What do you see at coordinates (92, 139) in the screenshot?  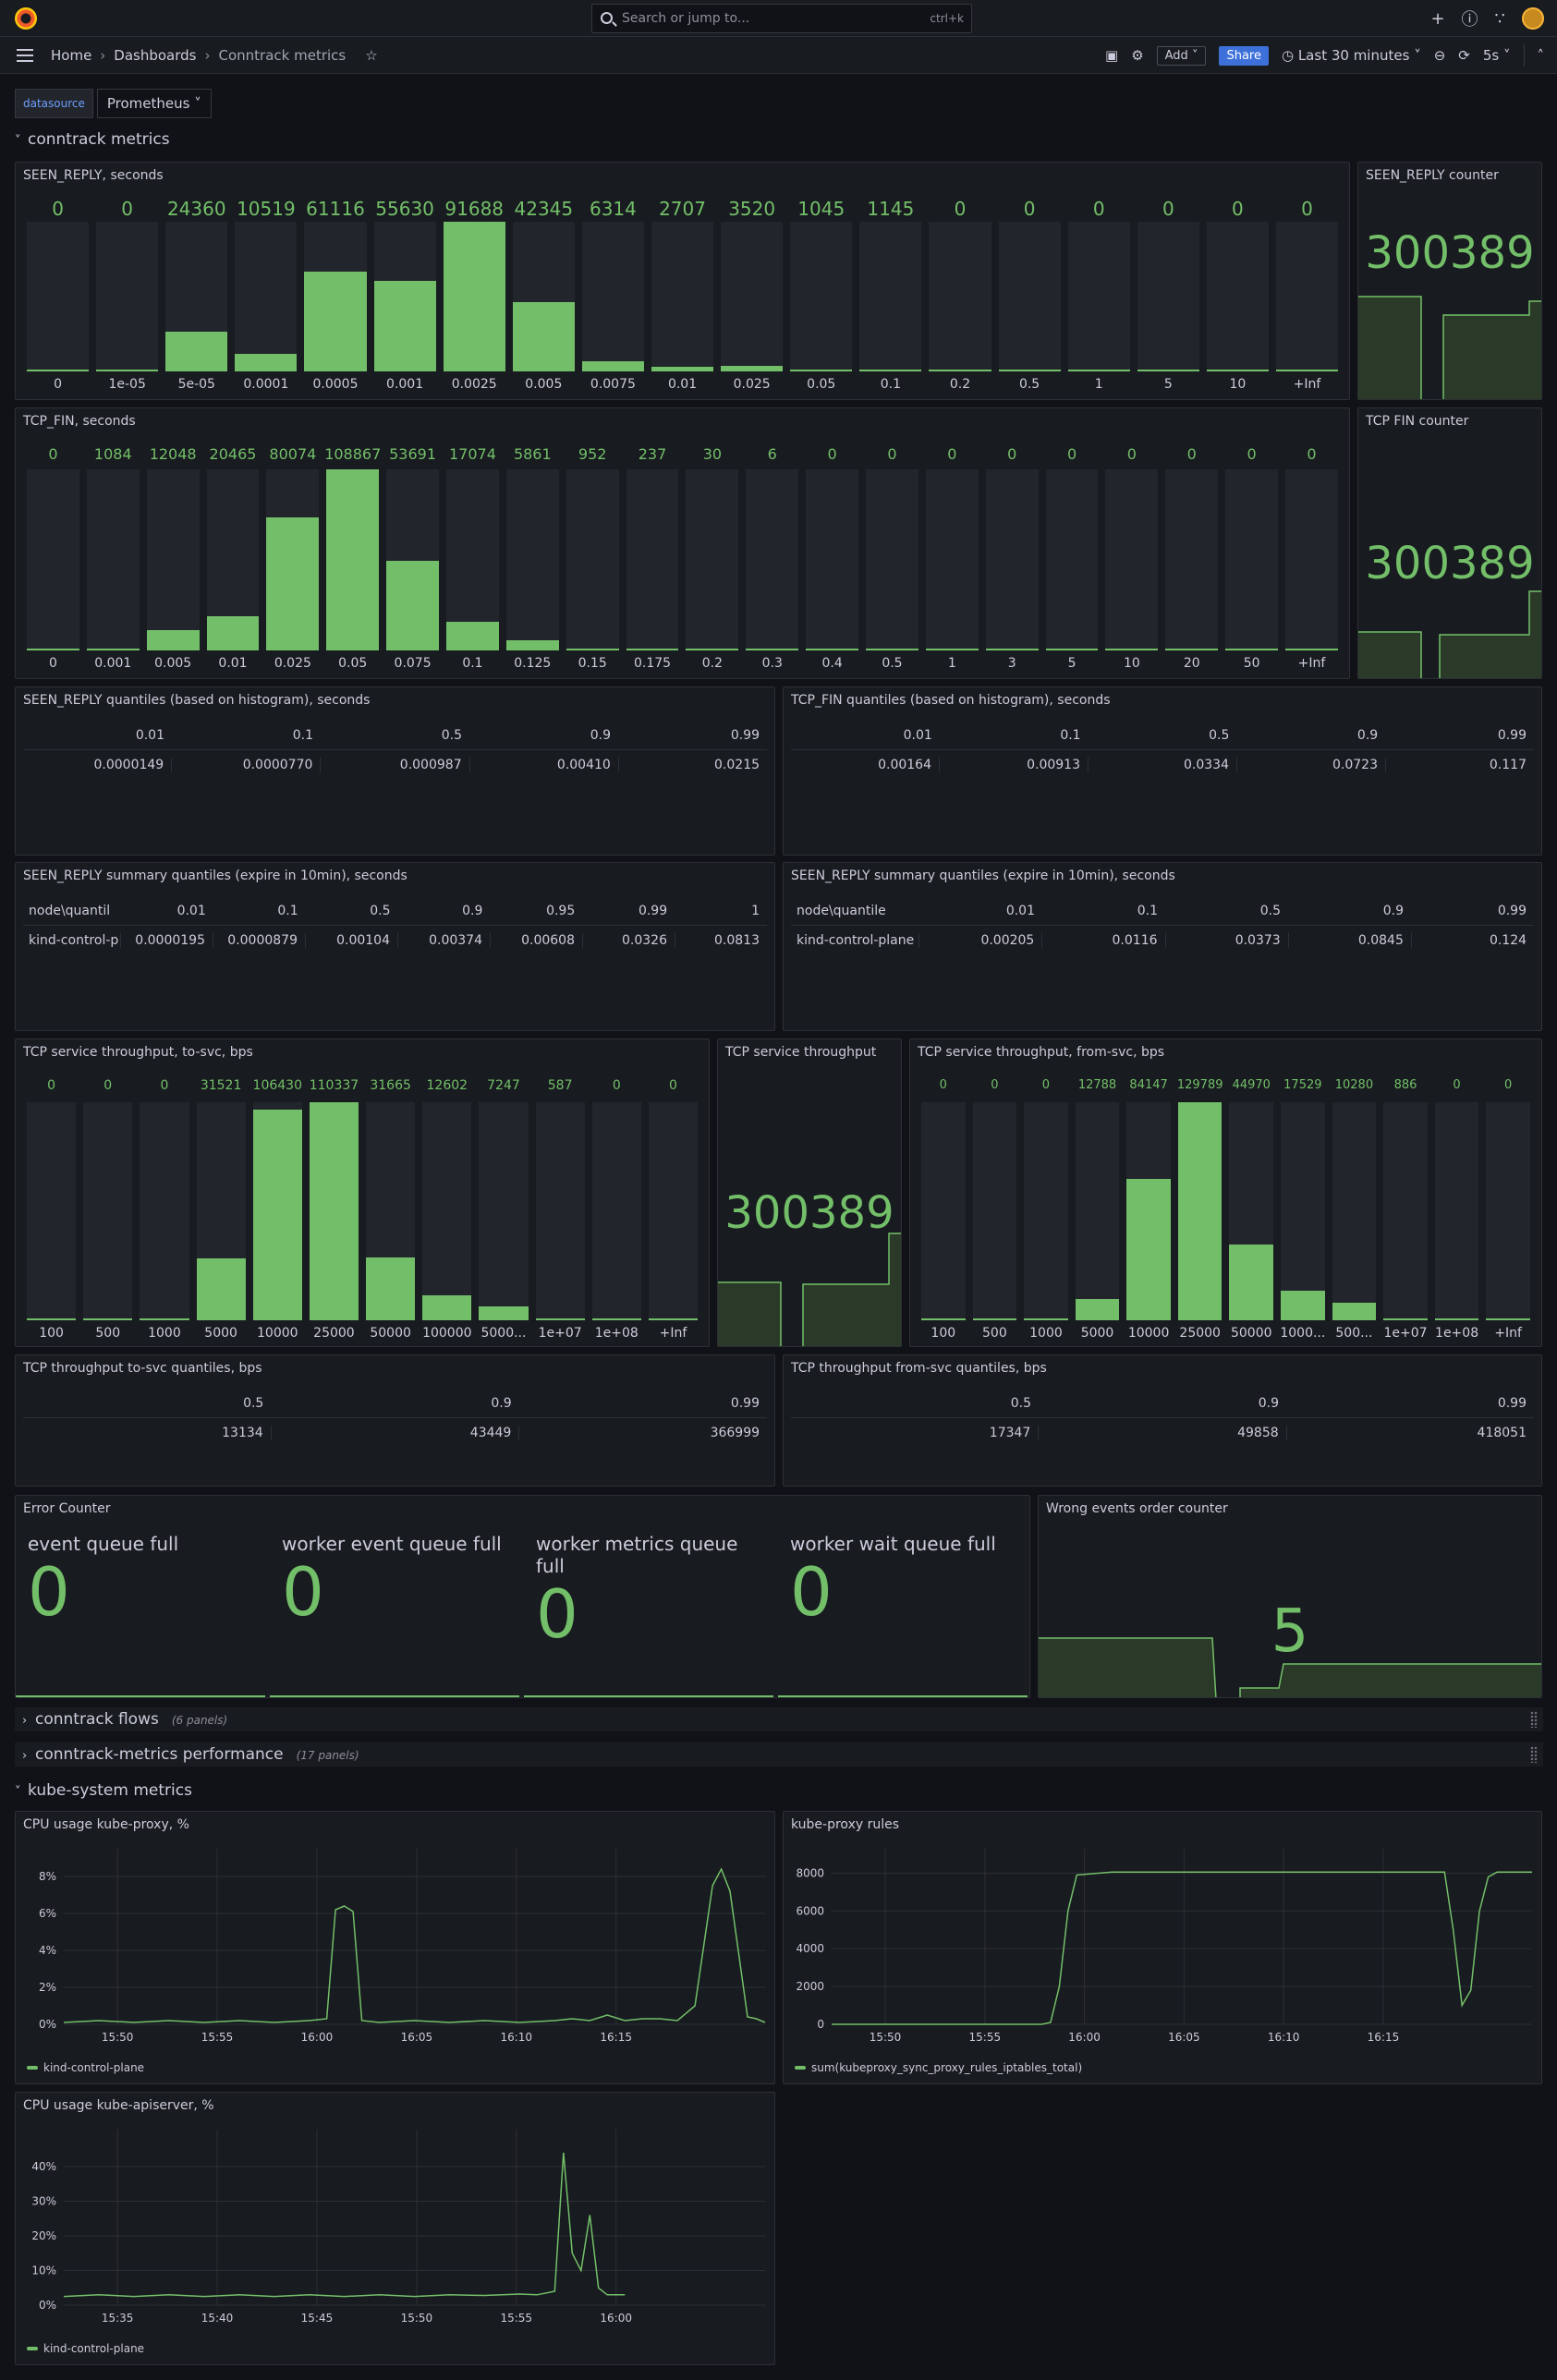 I see `row-conntrack-metrics: ˅ conntrack metrics` at bounding box center [92, 139].